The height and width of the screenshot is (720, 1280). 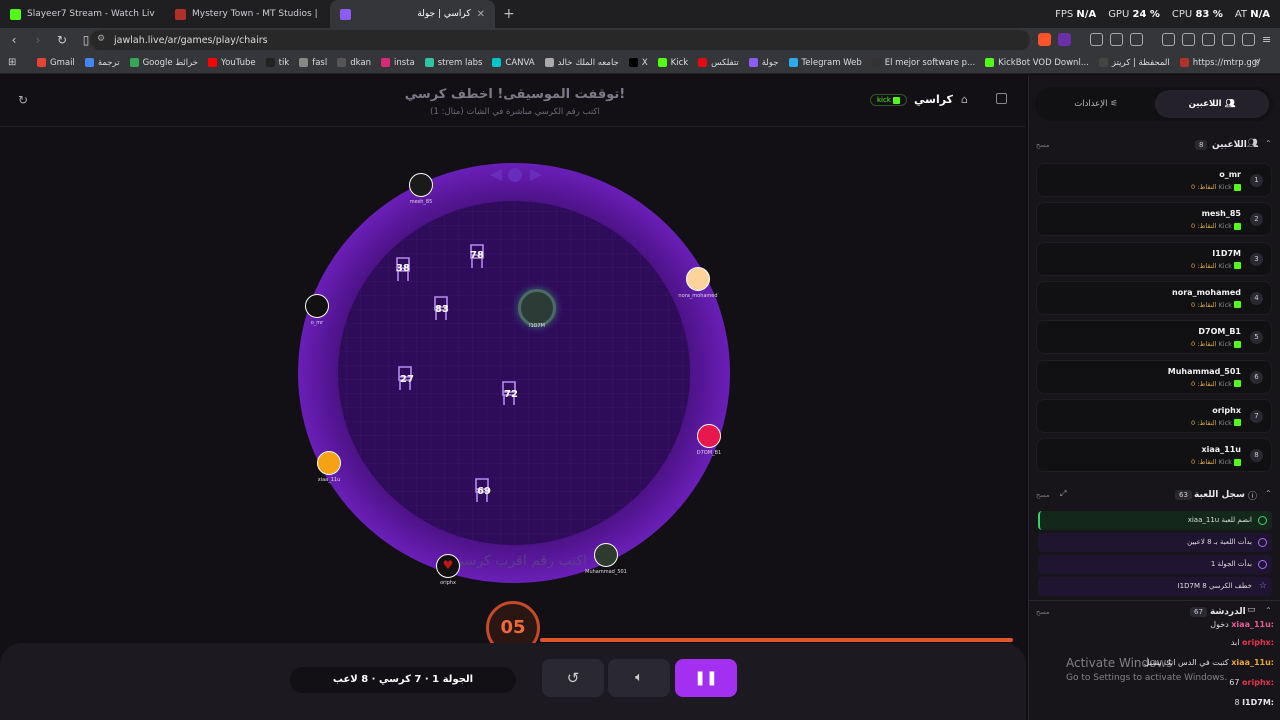 What do you see at coordinates (764, 63) in the screenshot?
I see `bookmark-item: جولة` at bounding box center [764, 63].